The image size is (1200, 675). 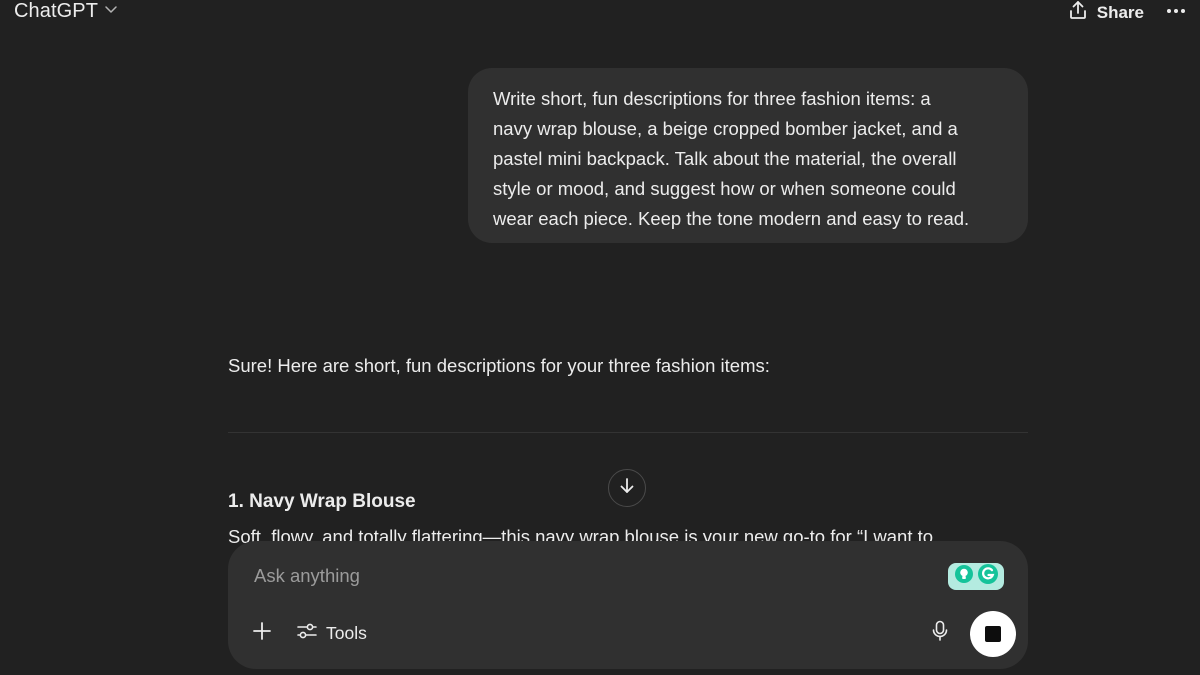 I want to click on scroll-to-bottom-button, so click(x=627, y=488).